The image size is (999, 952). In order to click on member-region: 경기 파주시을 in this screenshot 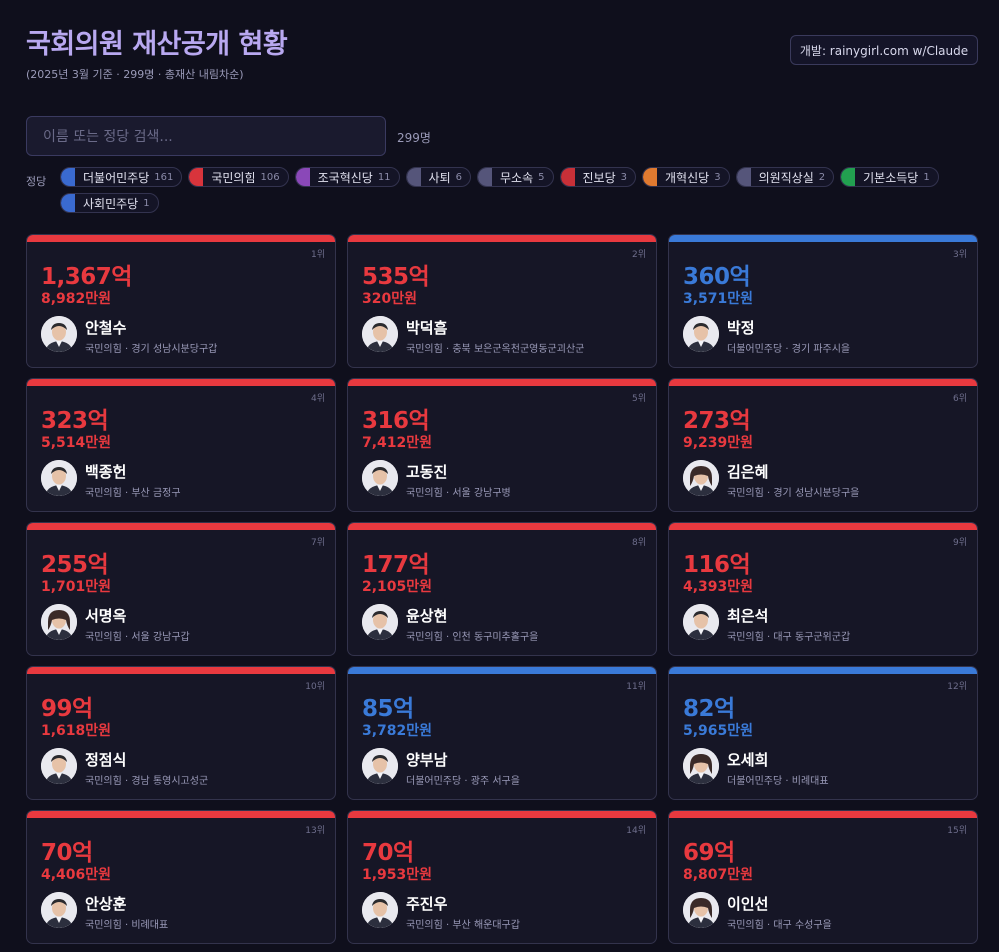, I will do `click(821, 349)`.